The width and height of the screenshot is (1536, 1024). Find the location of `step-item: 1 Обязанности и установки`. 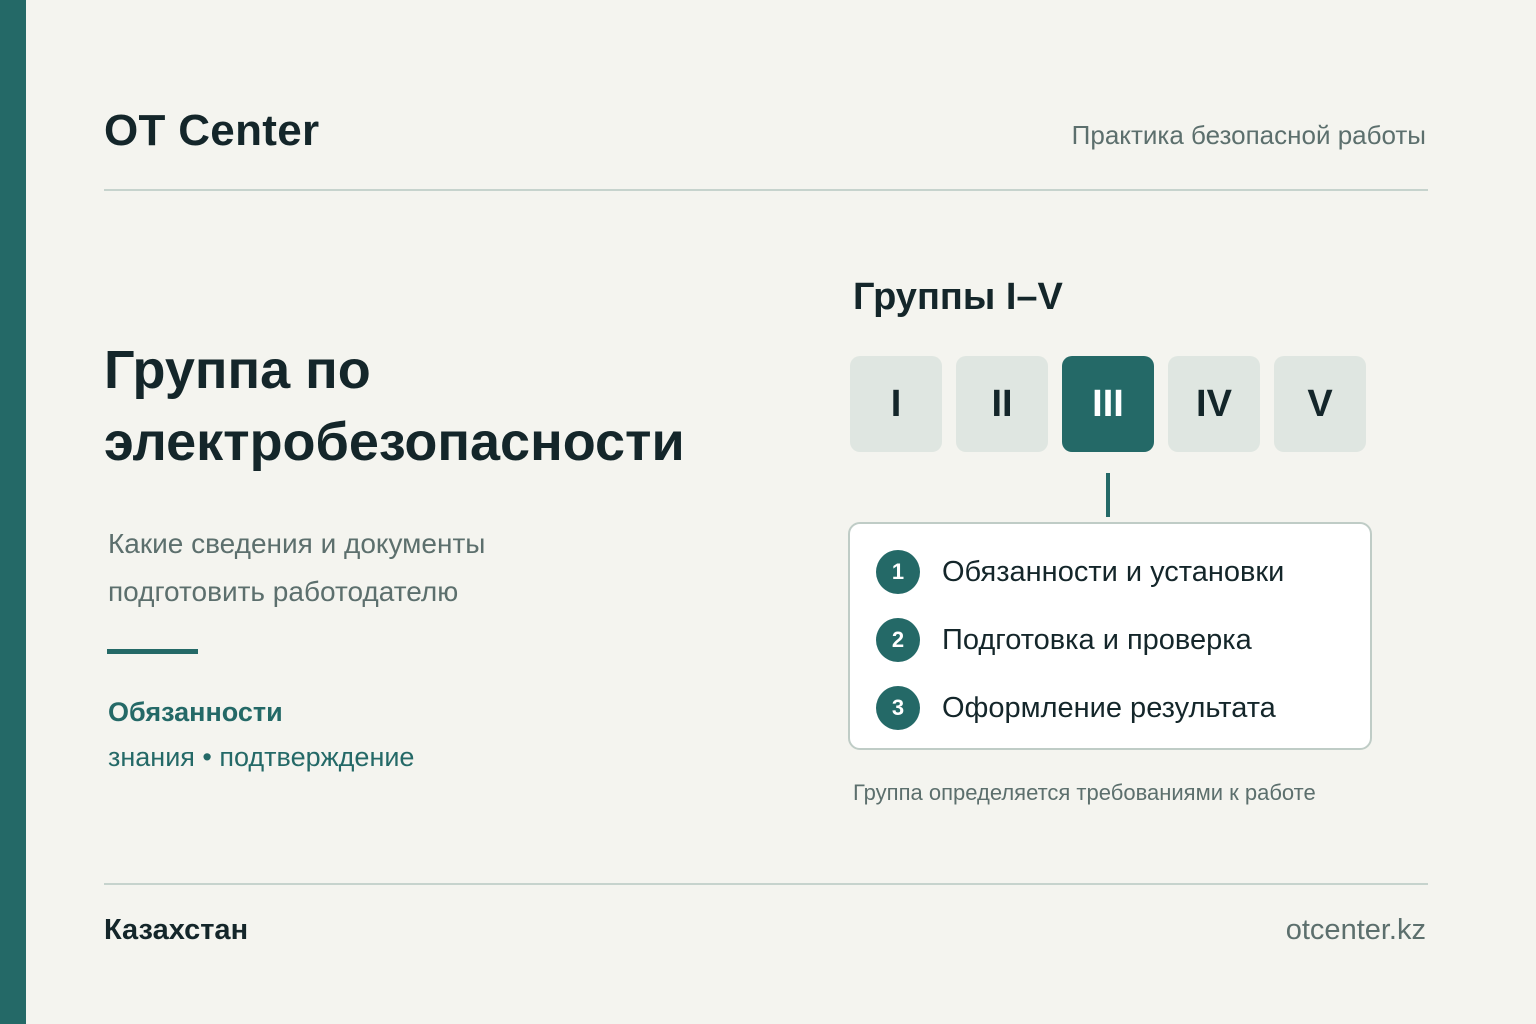

step-item: 1 Обязанности и установки is located at coordinates (1080, 572).